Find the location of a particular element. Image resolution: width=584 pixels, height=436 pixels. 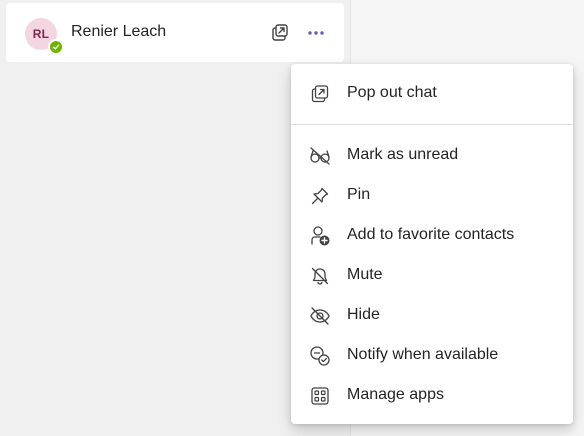

menu-divider is located at coordinates (432, 124).